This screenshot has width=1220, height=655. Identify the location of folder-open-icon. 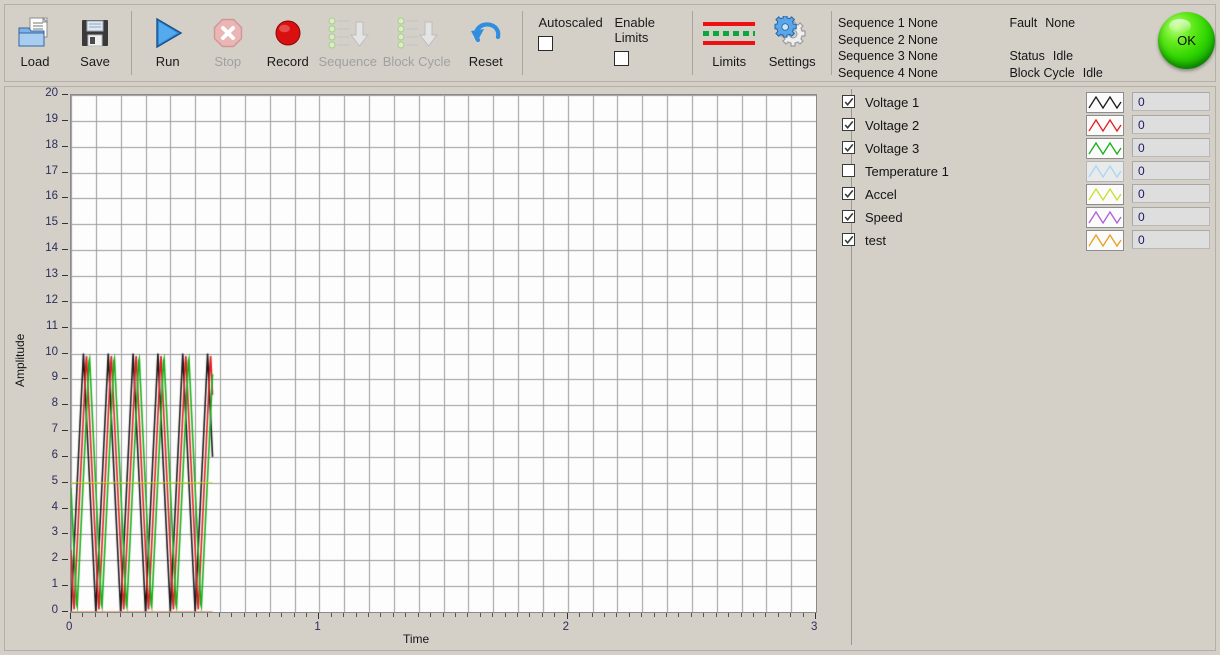
(35, 33).